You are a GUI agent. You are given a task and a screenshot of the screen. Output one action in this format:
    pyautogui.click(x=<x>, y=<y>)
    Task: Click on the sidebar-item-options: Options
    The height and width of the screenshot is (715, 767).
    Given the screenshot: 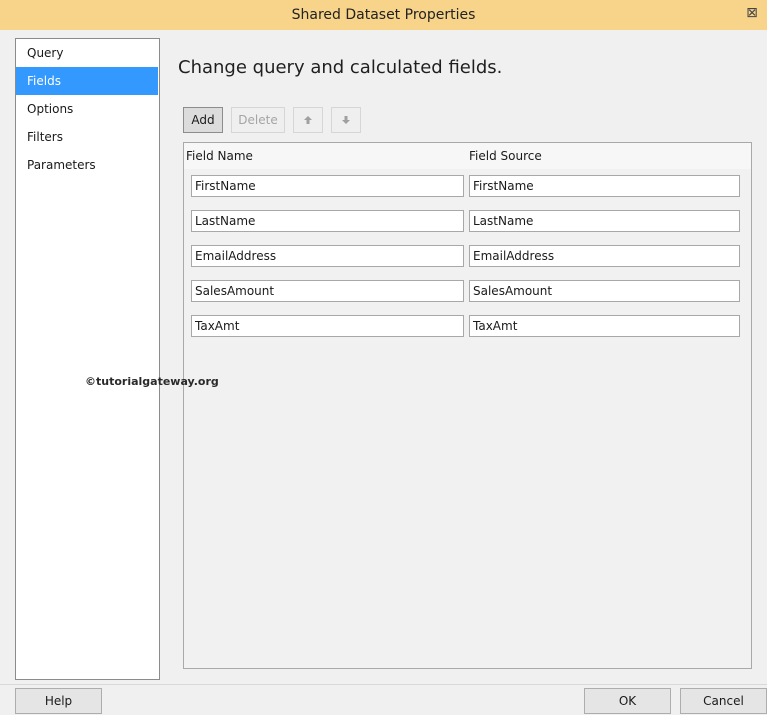 What is the action you would take?
    pyautogui.click(x=87, y=109)
    